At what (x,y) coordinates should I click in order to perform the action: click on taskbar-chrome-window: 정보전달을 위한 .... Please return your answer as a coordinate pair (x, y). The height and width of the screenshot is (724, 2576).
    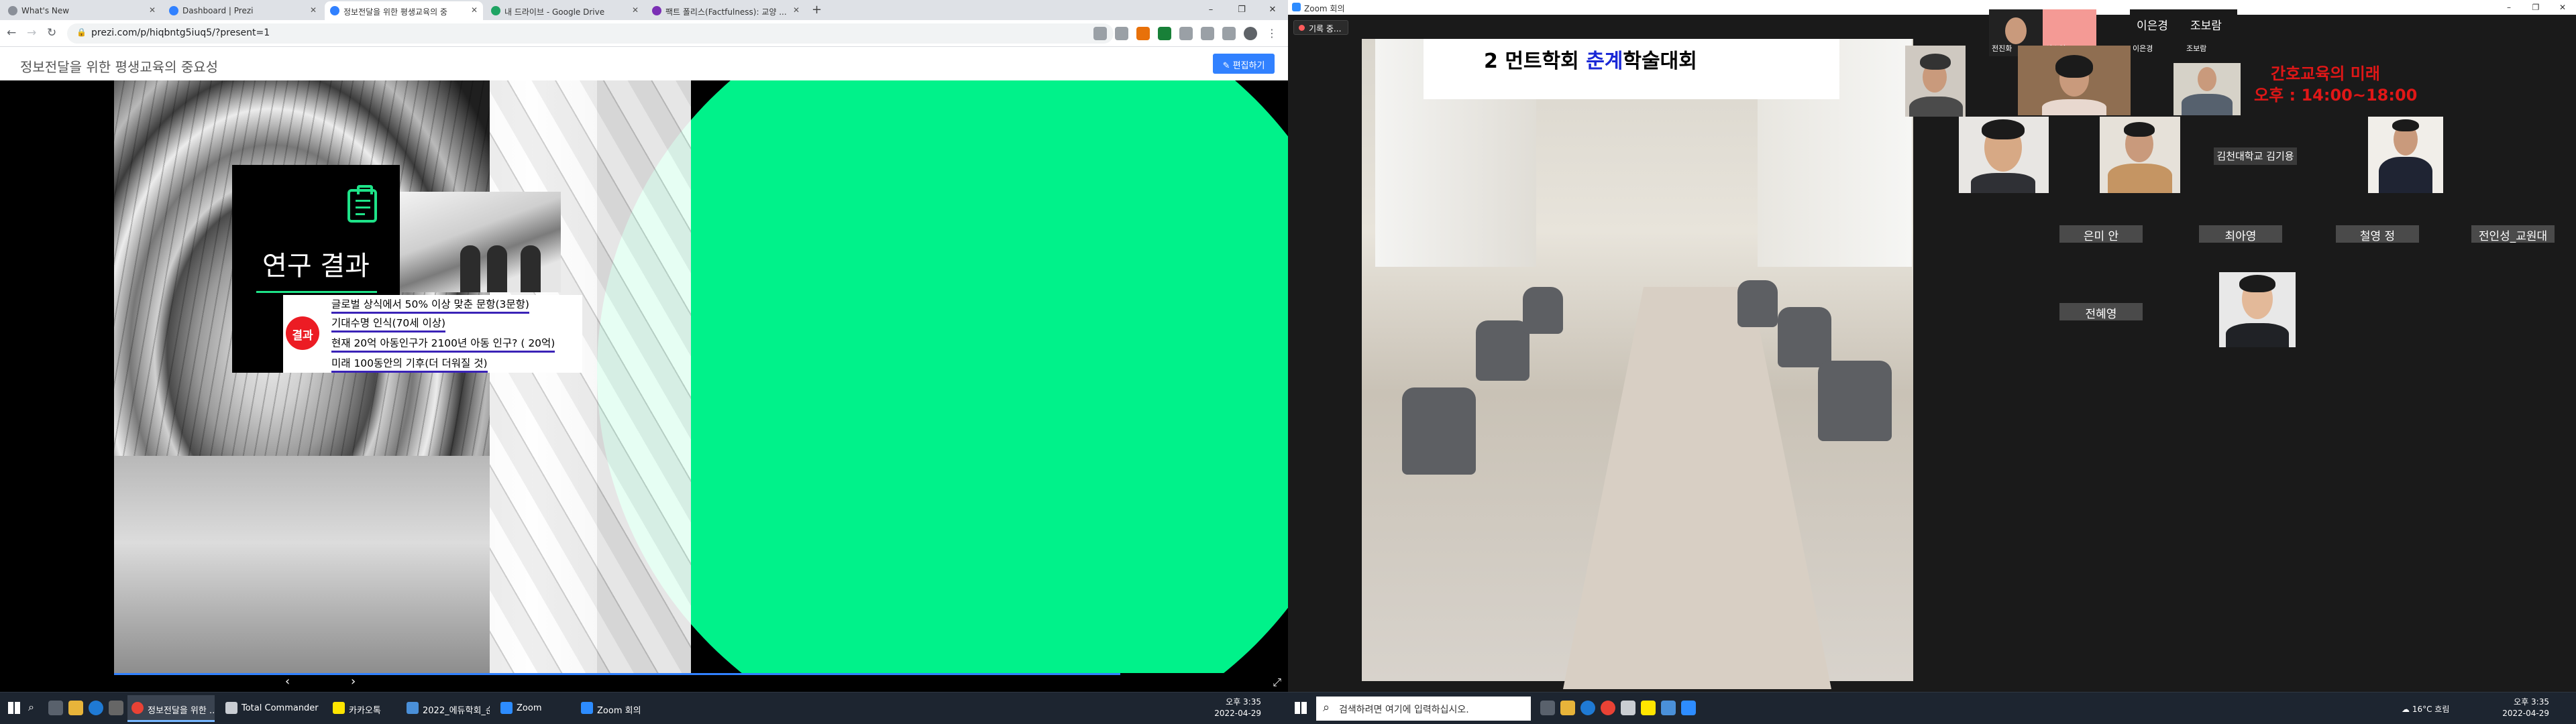
    Looking at the image, I should click on (171, 708).